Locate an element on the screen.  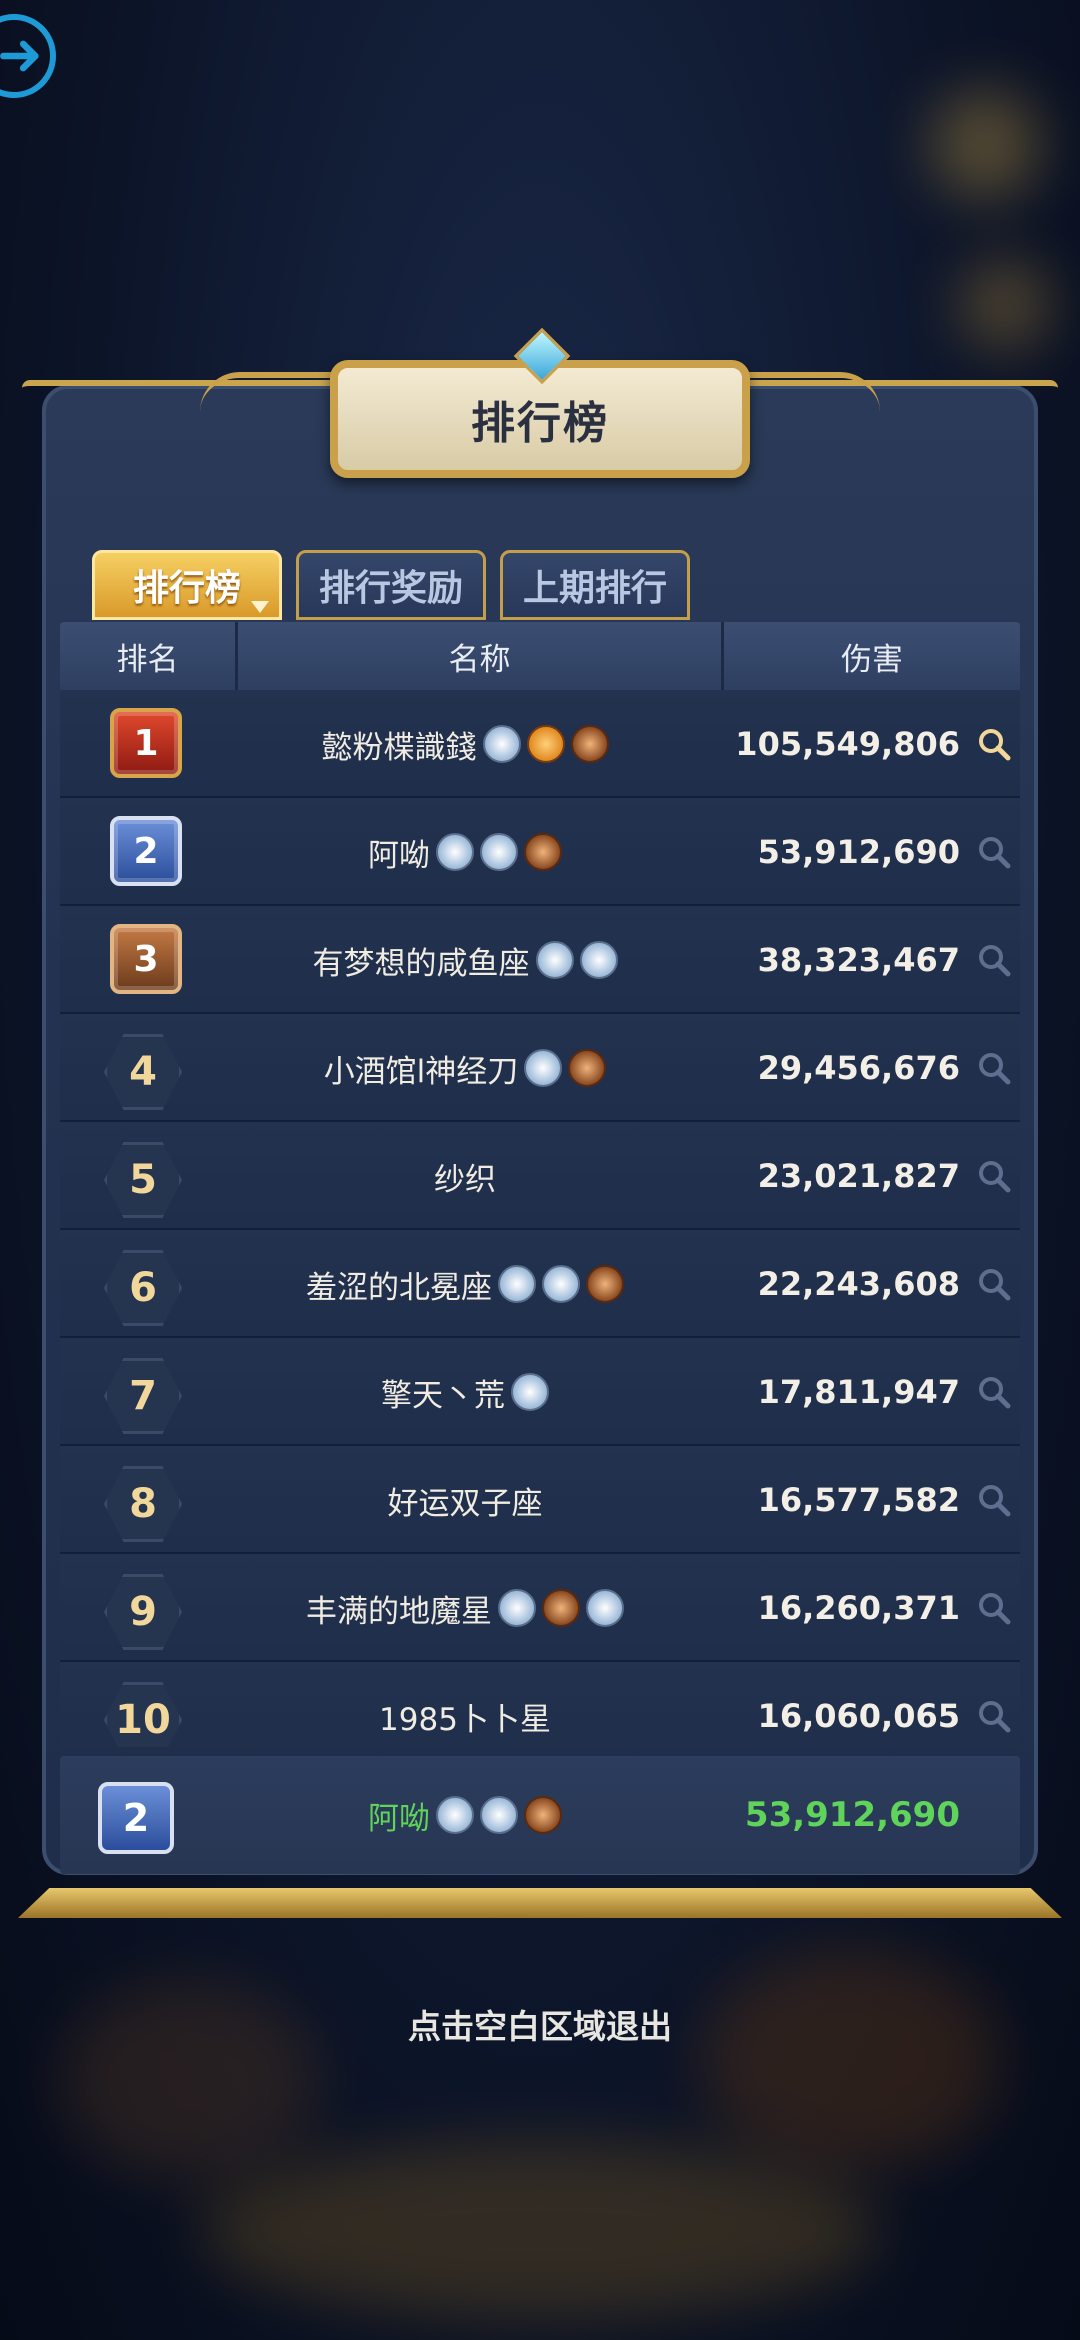
back-button is located at coordinates (28, 56).